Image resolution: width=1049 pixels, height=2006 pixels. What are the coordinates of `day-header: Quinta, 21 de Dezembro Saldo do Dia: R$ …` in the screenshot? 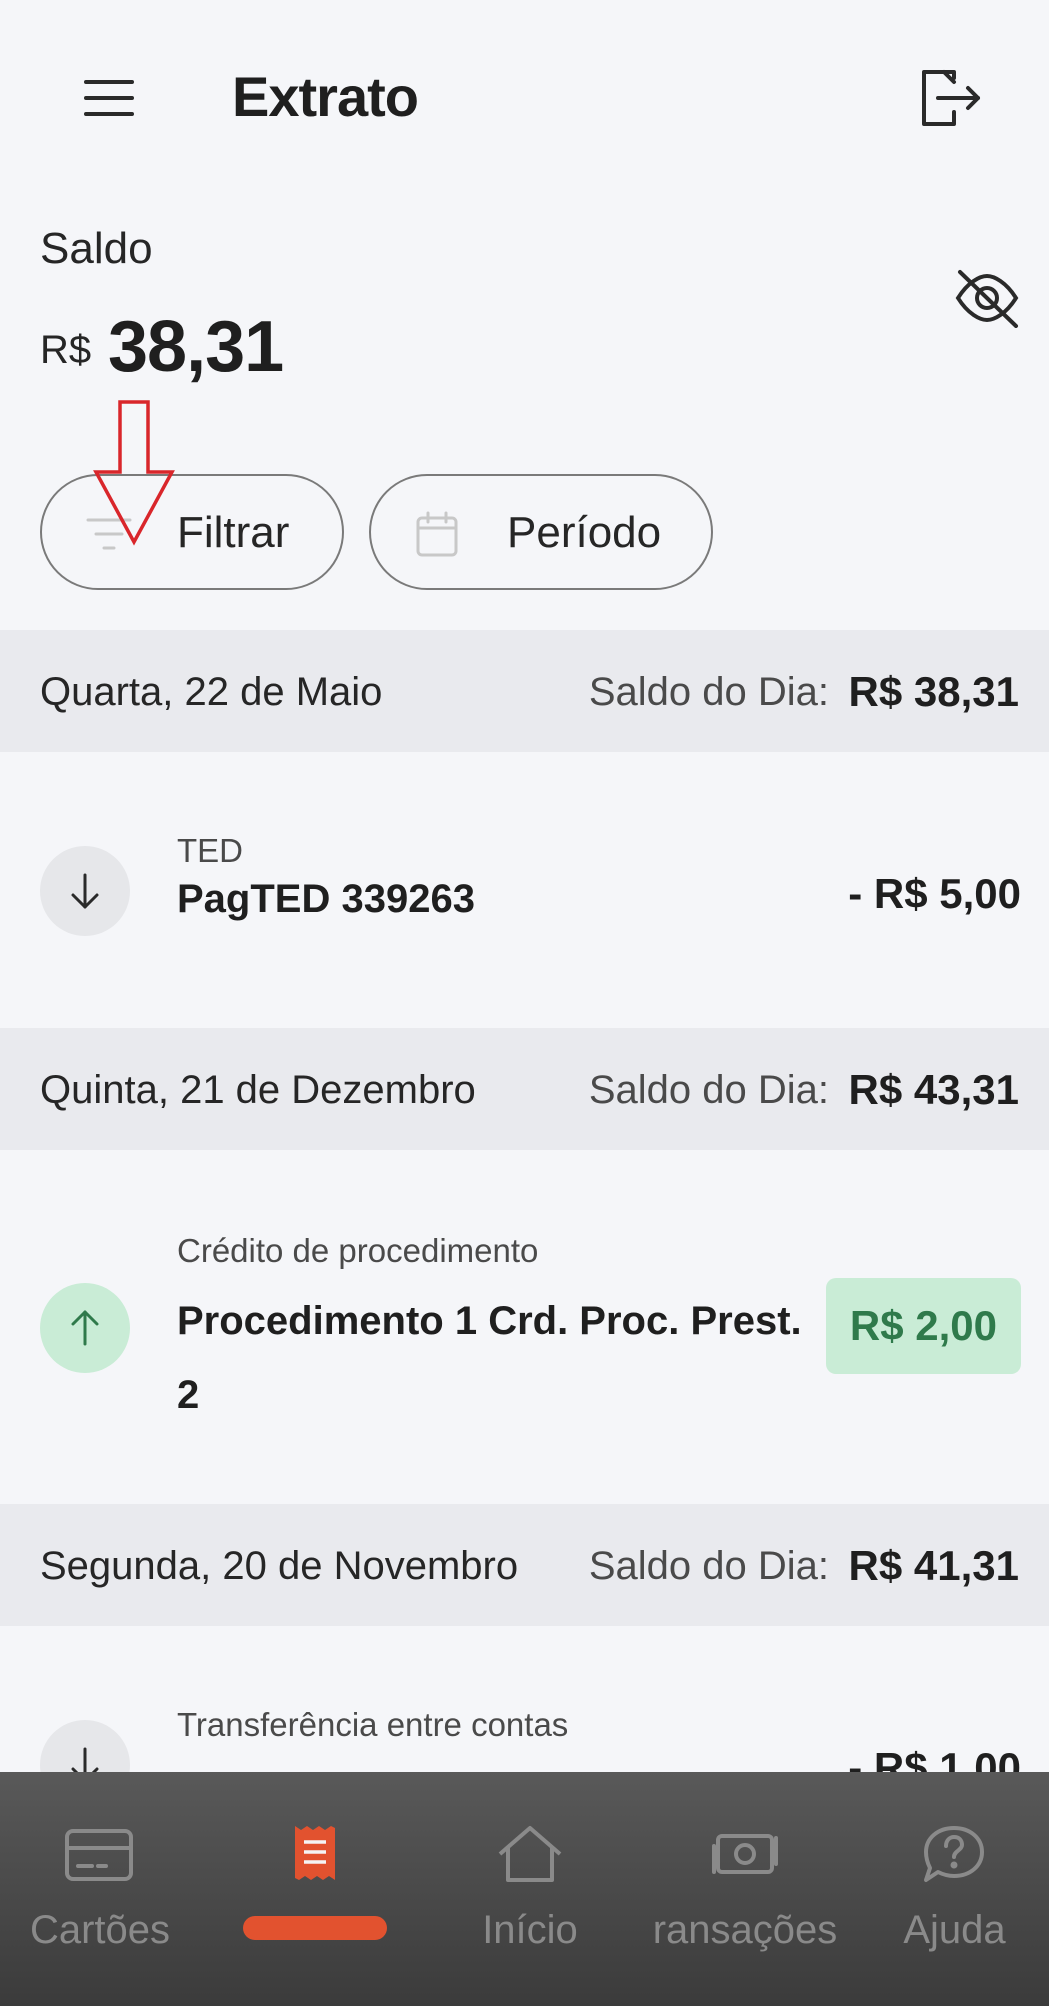 It's located at (524, 1089).